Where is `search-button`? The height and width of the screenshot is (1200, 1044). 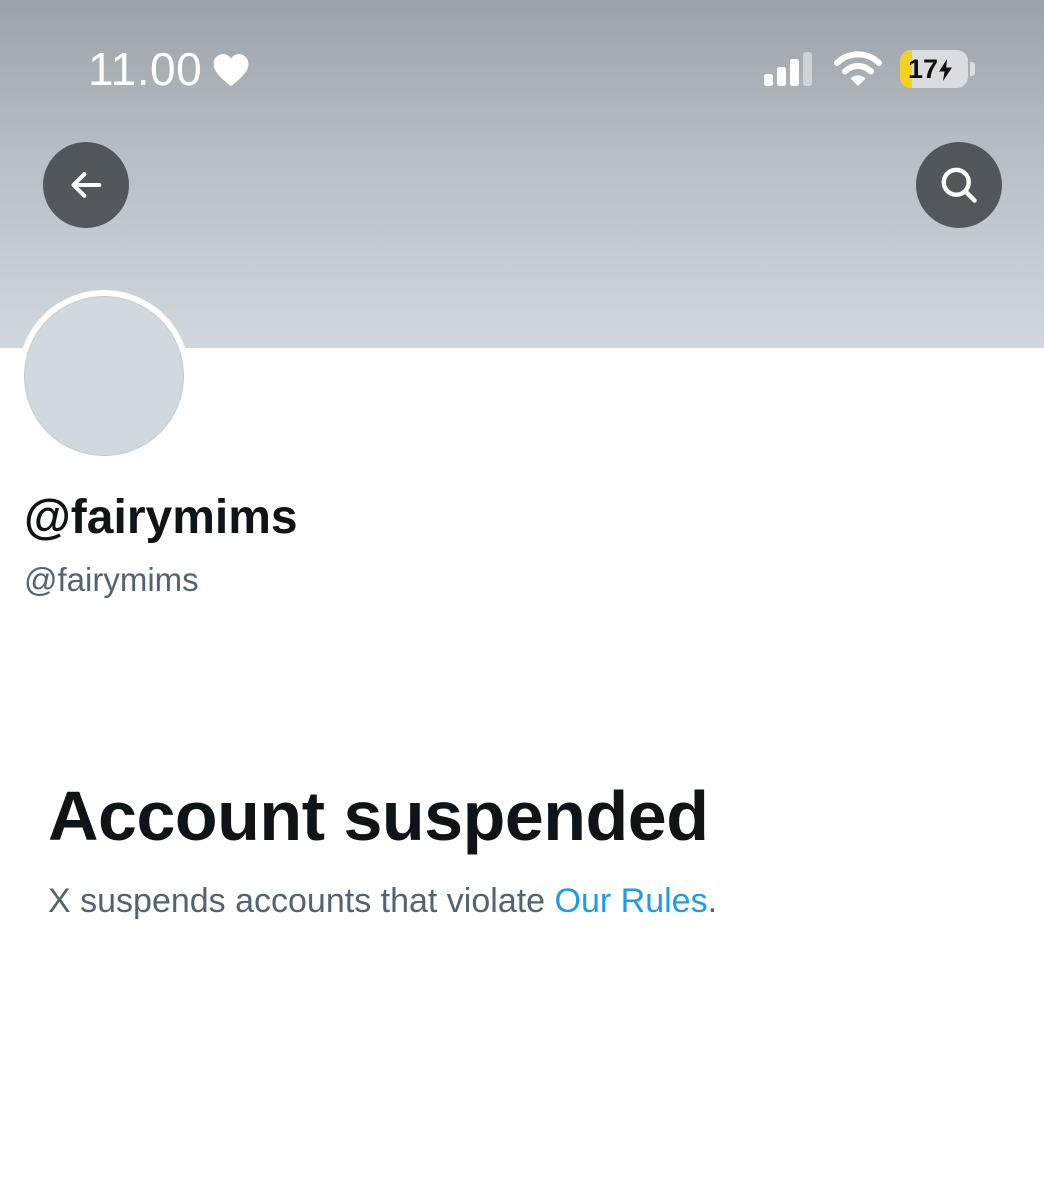
search-button is located at coordinates (959, 185).